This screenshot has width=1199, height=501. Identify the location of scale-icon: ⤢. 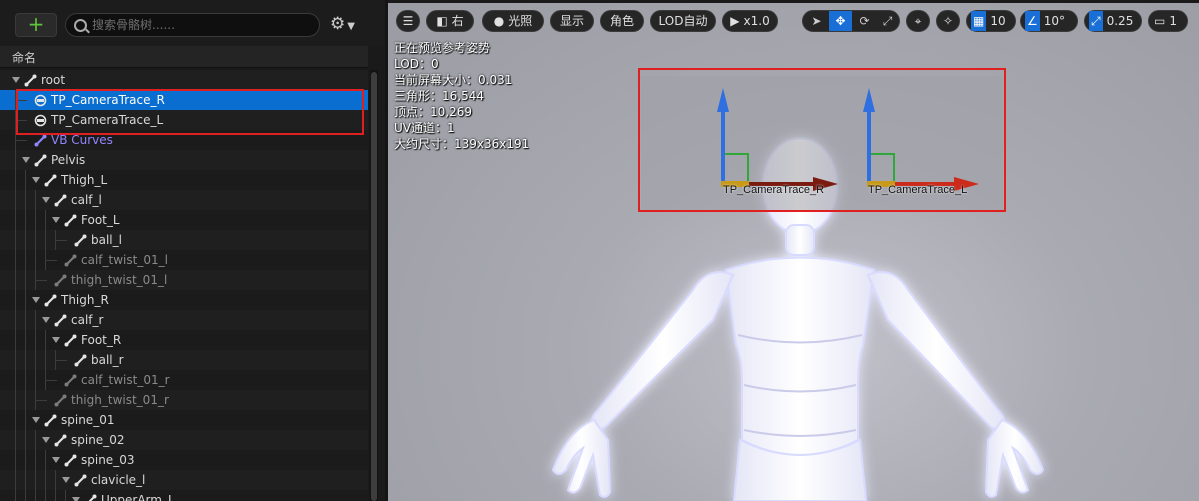
(887, 21).